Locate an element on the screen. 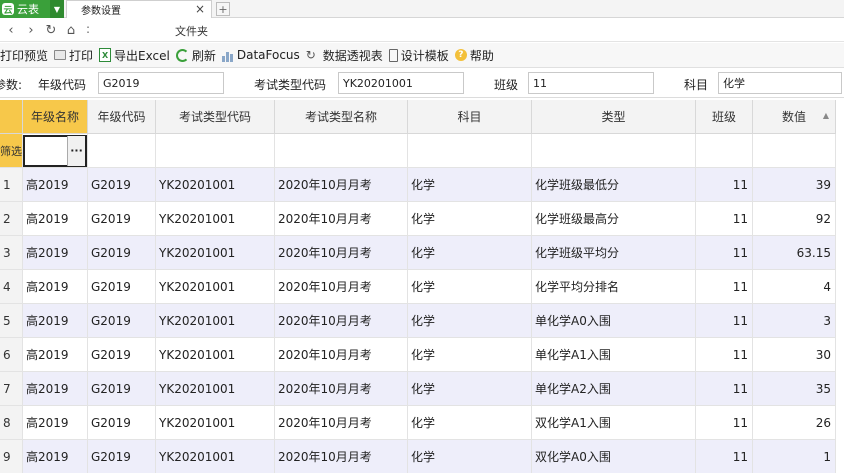  chevron-down-icon: ▼ is located at coordinates (57, 9).